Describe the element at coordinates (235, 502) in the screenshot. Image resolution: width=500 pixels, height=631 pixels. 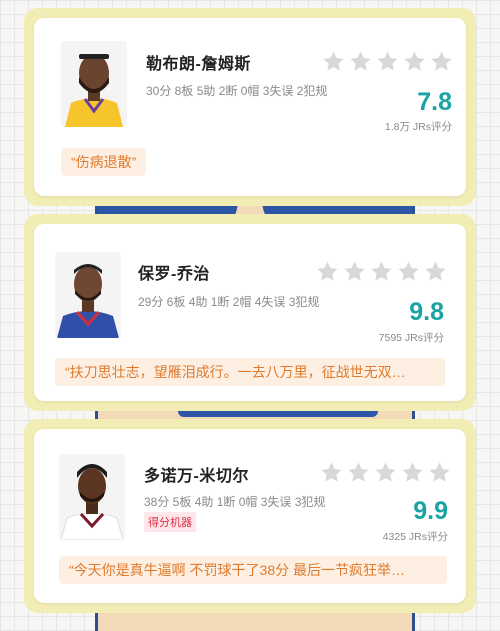
I see `player-stats: 38分 5板 4助 1断 0帽 3失误 3犯规` at that location.